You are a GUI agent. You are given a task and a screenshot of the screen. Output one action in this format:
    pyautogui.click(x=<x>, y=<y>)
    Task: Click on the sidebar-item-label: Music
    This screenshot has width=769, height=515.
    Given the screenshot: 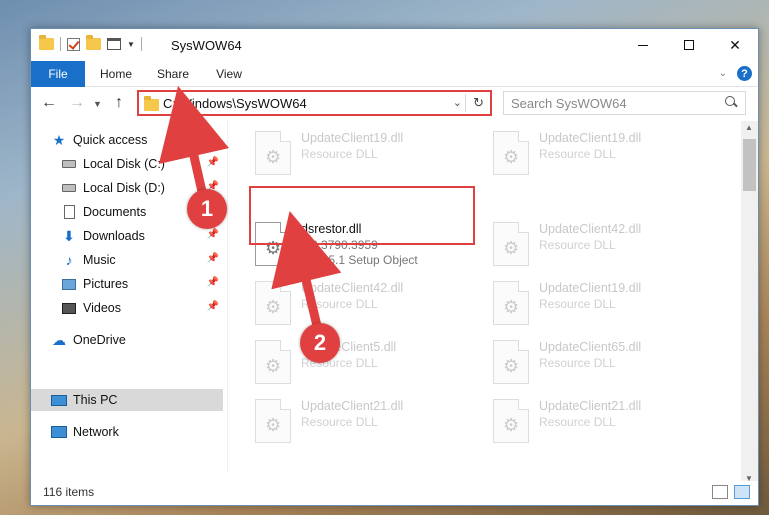 What is the action you would take?
    pyautogui.click(x=99, y=260)
    